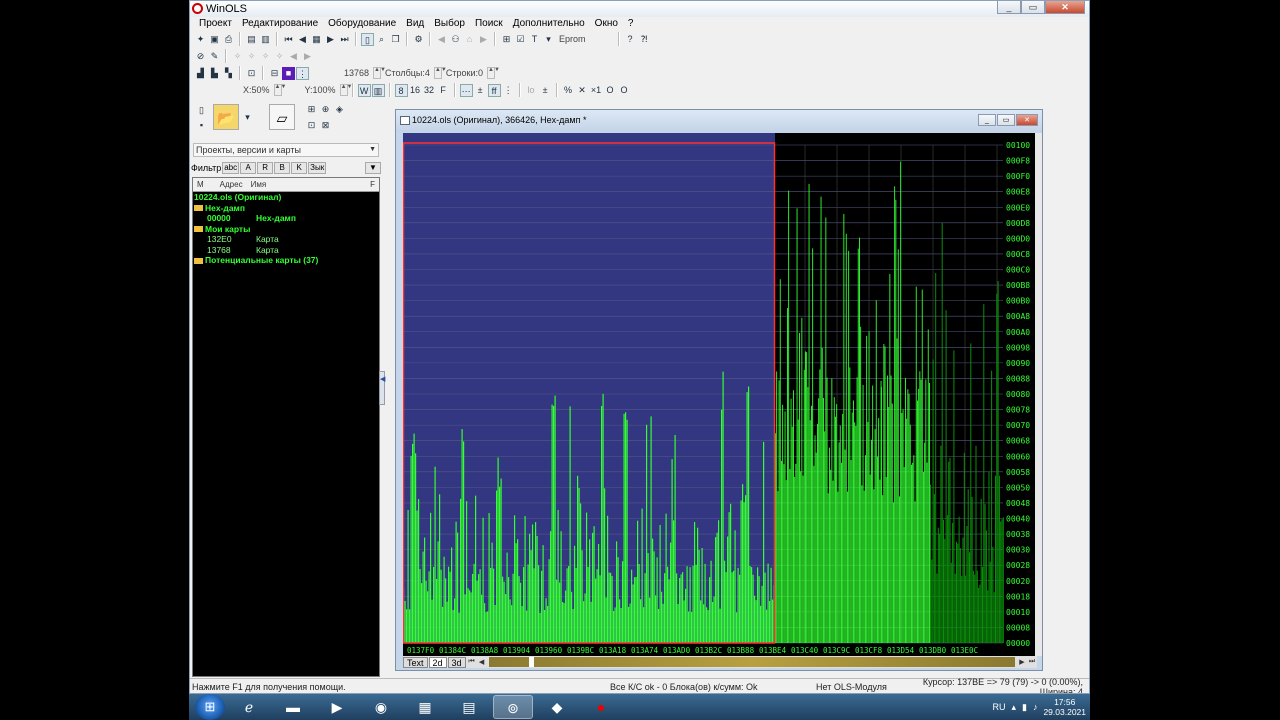  Describe the element at coordinates (1032, 662) in the screenshot. I see `nav-last-icon: ⏭` at that location.